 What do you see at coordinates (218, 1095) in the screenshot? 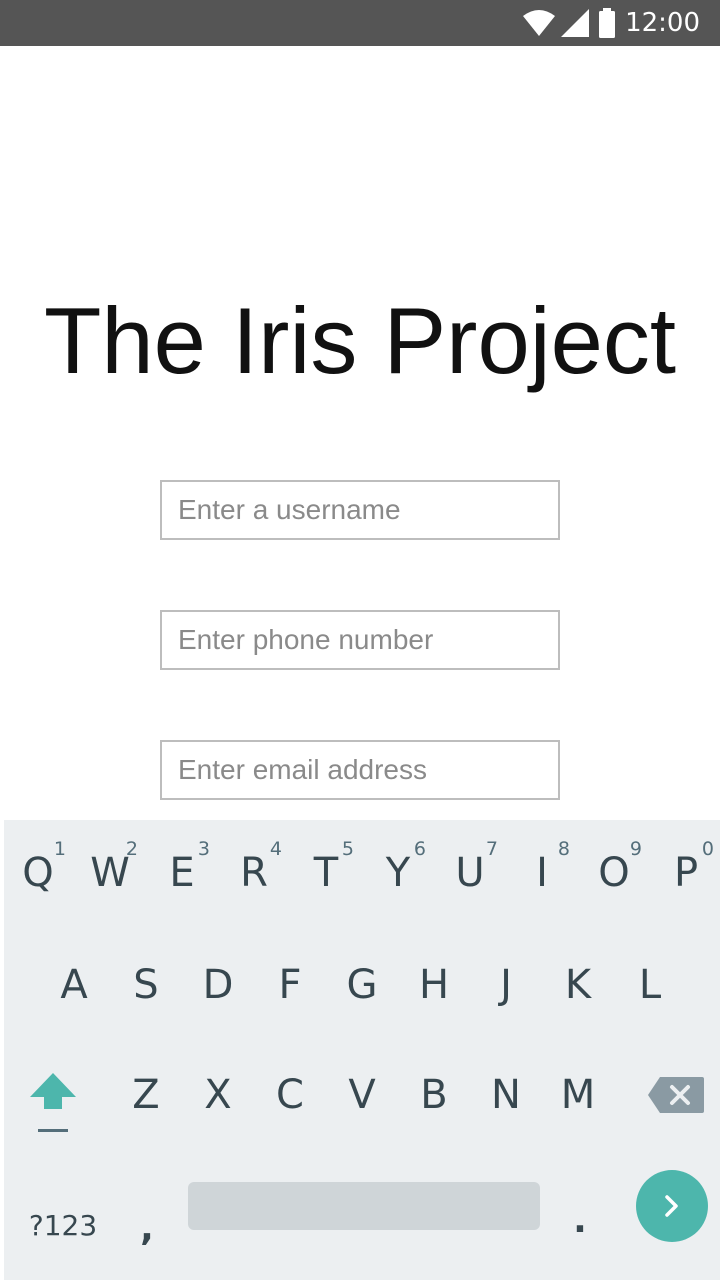
I see `key-x: X` at bounding box center [218, 1095].